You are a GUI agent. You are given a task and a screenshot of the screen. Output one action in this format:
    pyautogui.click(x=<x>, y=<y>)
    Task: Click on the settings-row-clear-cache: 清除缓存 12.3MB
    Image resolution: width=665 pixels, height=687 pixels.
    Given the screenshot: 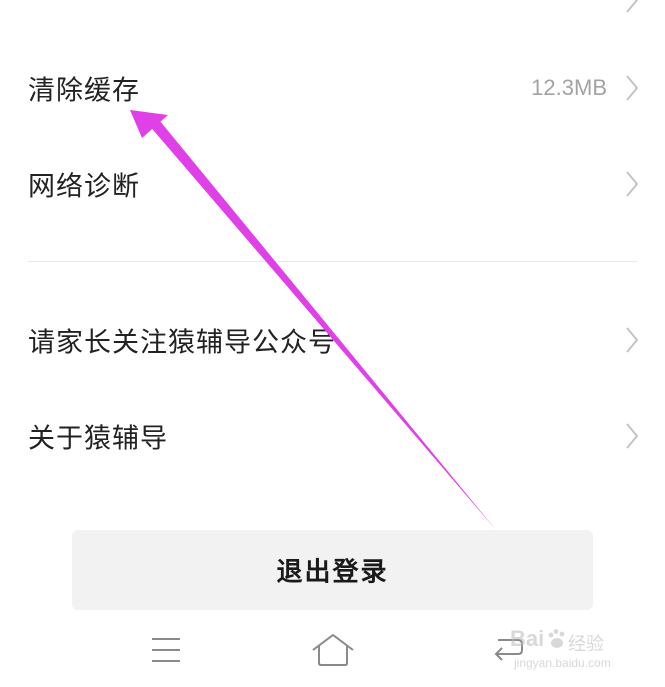 What is the action you would take?
    pyautogui.click(x=332, y=88)
    